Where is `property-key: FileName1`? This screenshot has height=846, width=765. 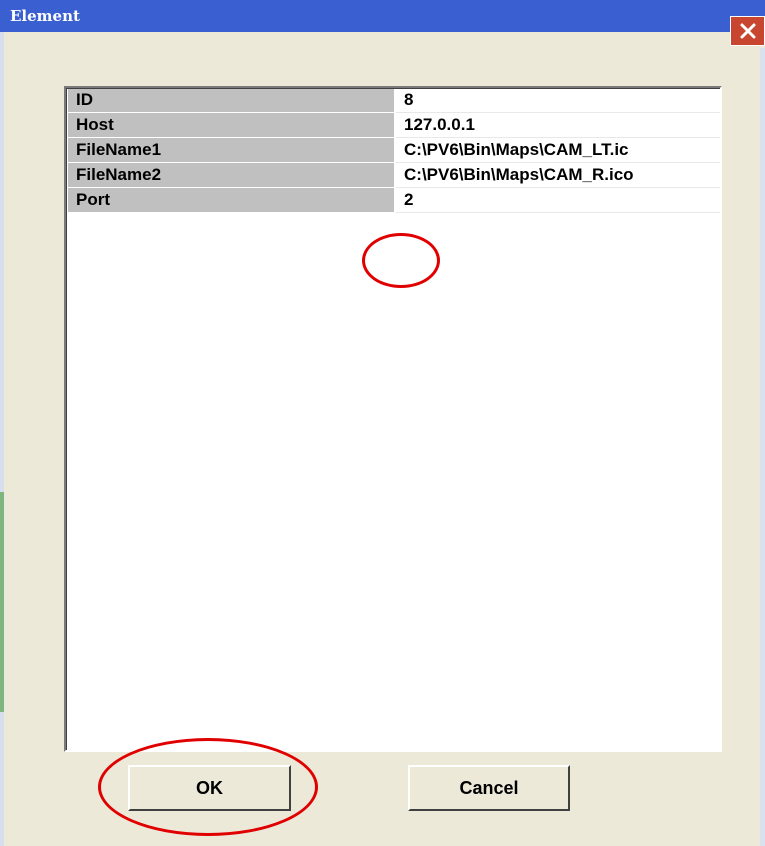
property-key: FileName1 is located at coordinates (232, 150).